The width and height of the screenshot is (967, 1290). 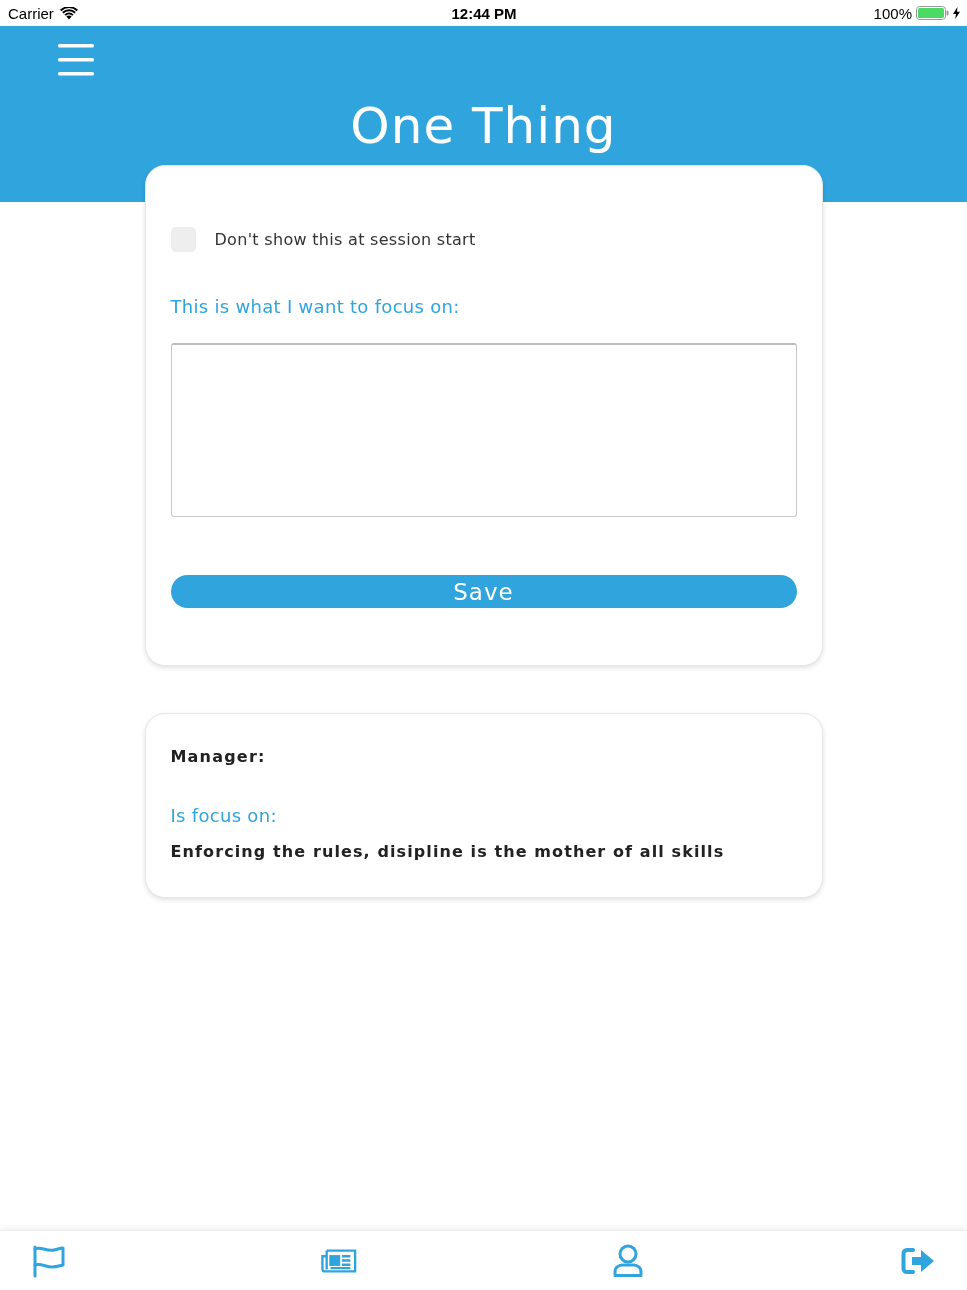 I want to click on sign-out-icon, so click(x=917, y=1260).